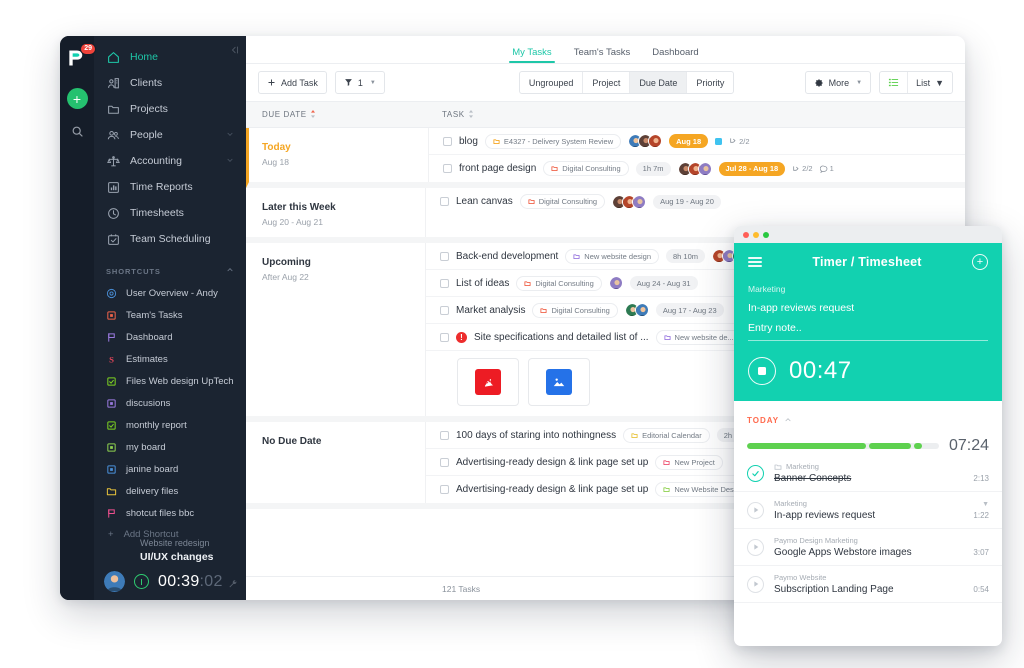 Image resolution: width=1024 pixels, height=668 pixels. I want to click on sidebar-item-label: Time Reports, so click(161, 187).